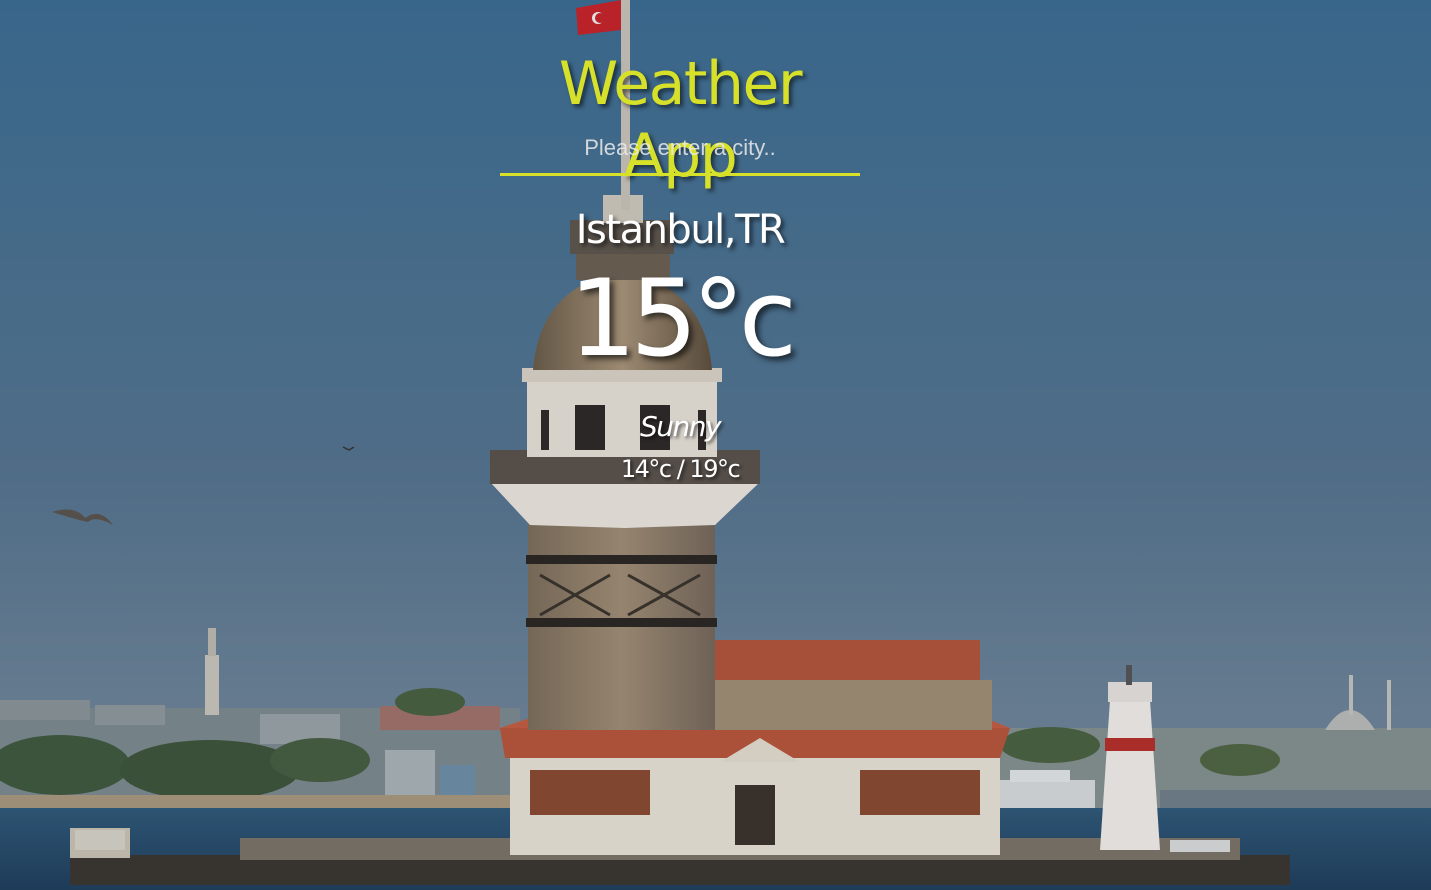 This screenshot has height=890, width=1431. Describe the element at coordinates (682, 318) in the screenshot. I see `current-temperature: 15°c` at that location.